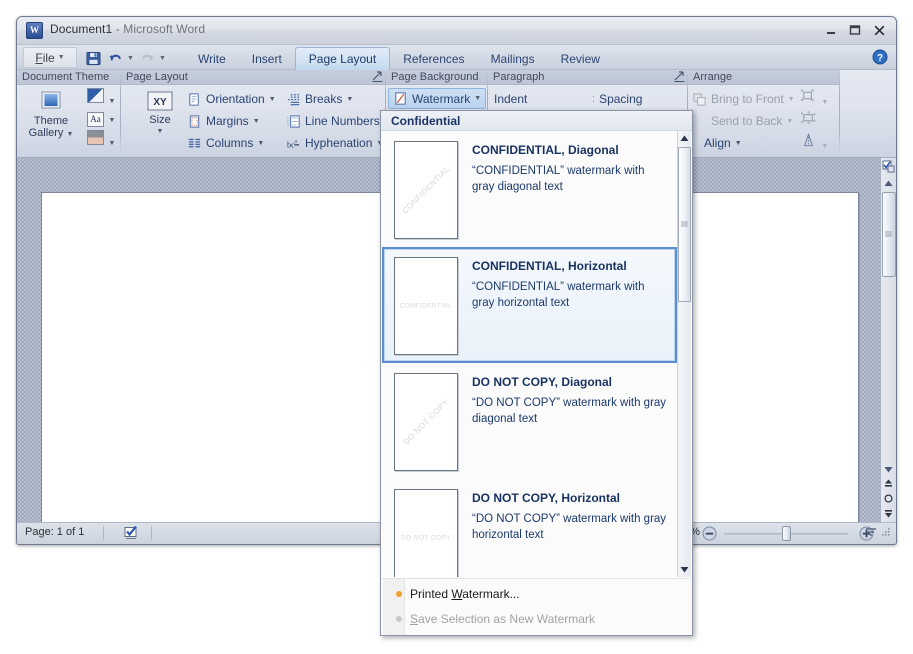 This screenshot has height=654, width=913. I want to click on theme-effects-button: ▼, so click(101, 140).